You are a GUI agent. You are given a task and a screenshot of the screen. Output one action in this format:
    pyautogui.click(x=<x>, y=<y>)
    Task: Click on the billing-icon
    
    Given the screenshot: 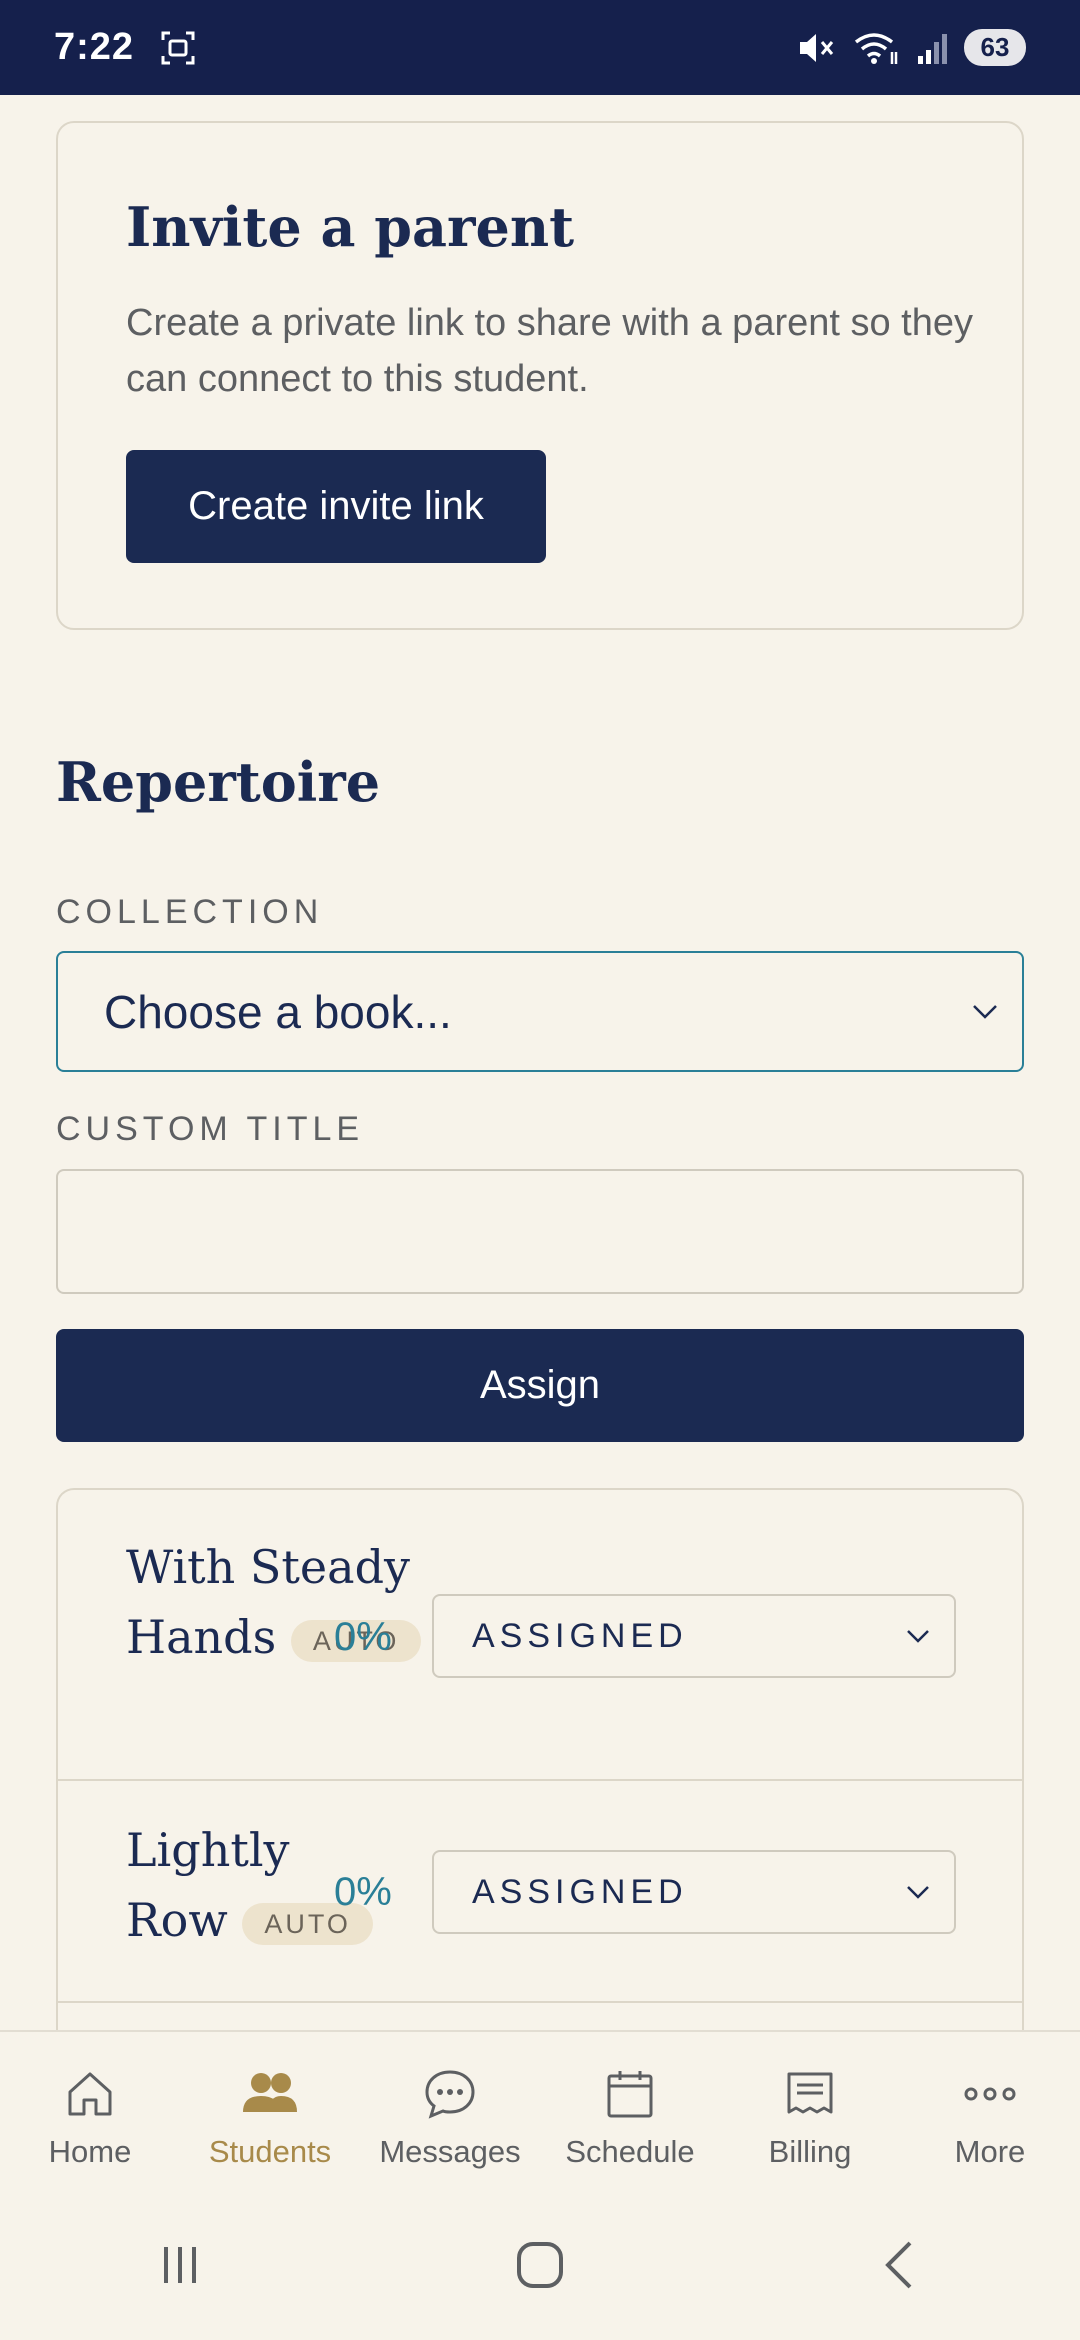 What is the action you would take?
    pyautogui.click(x=810, y=2093)
    